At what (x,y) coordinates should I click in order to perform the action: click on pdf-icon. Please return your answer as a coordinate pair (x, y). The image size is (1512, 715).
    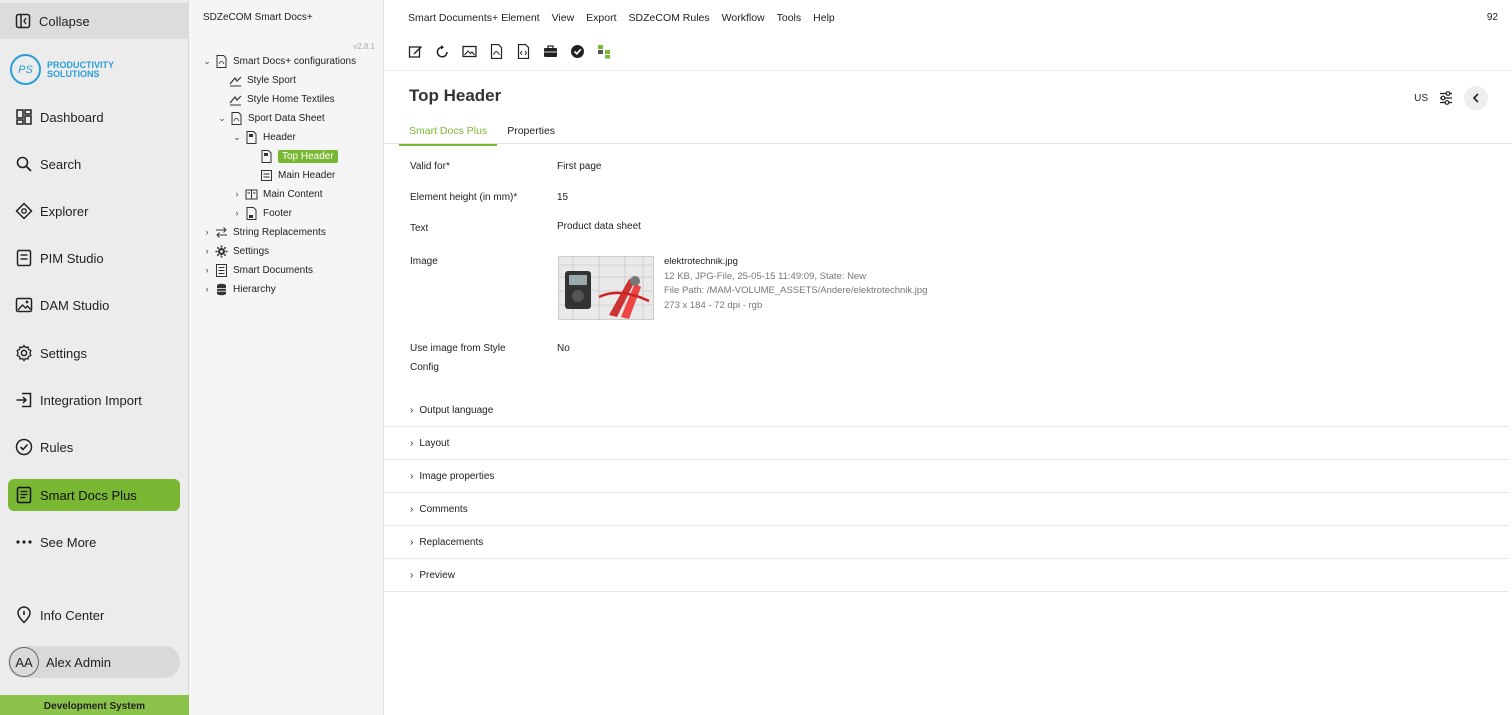
    Looking at the image, I should click on (496, 51).